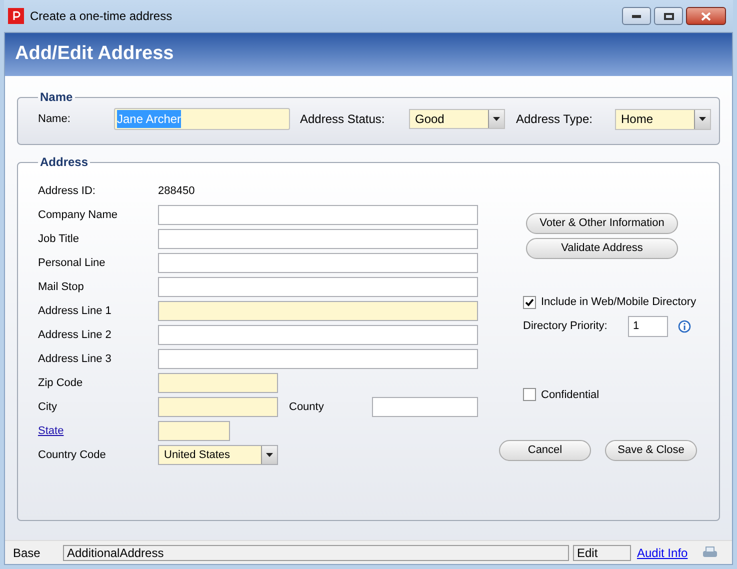 The height and width of the screenshot is (569, 737). What do you see at coordinates (78, 215) in the screenshot?
I see `field-label: Company Name` at bounding box center [78, 215].